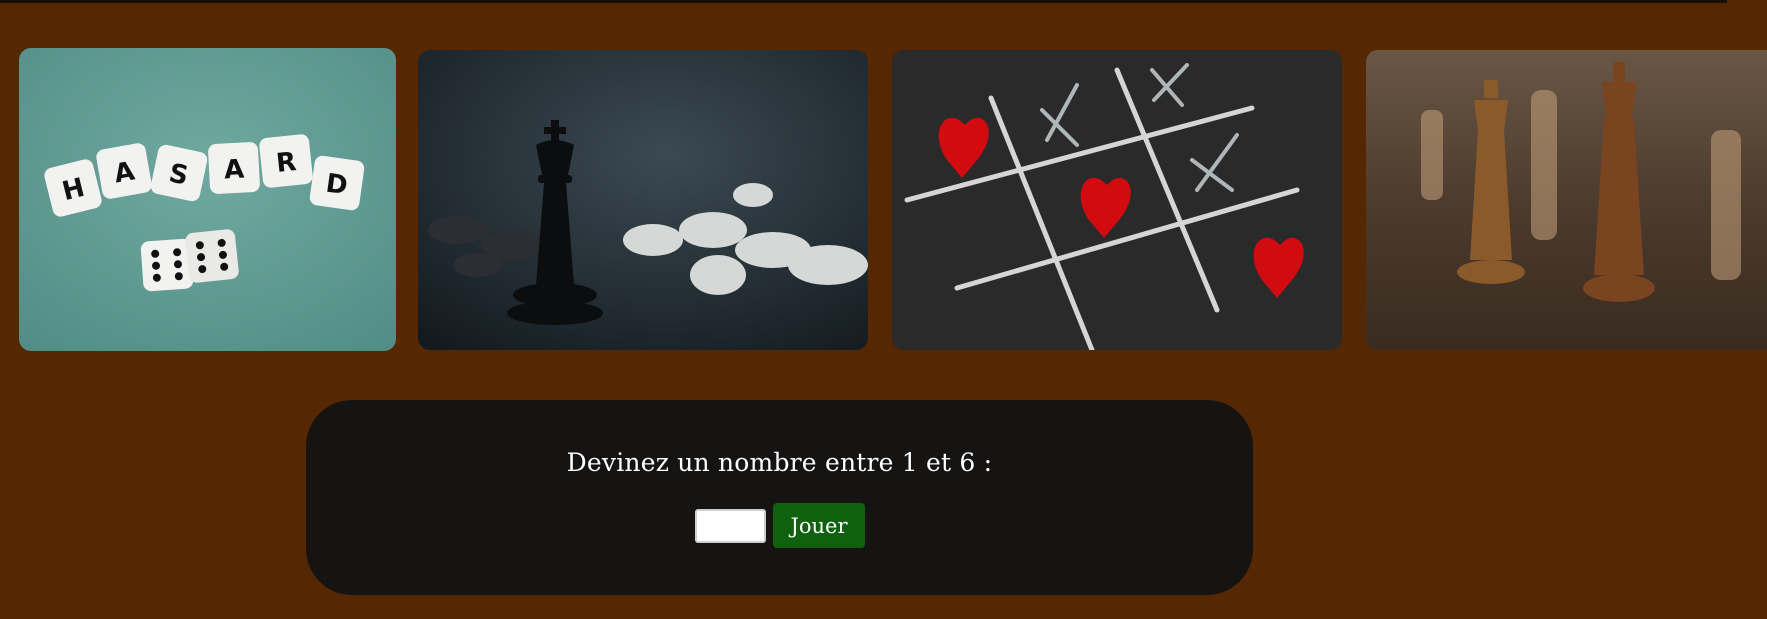  What do you see at coordinates (863, 1) in the screenshot?
I see `top-divider` at bounding box center [863, 1].